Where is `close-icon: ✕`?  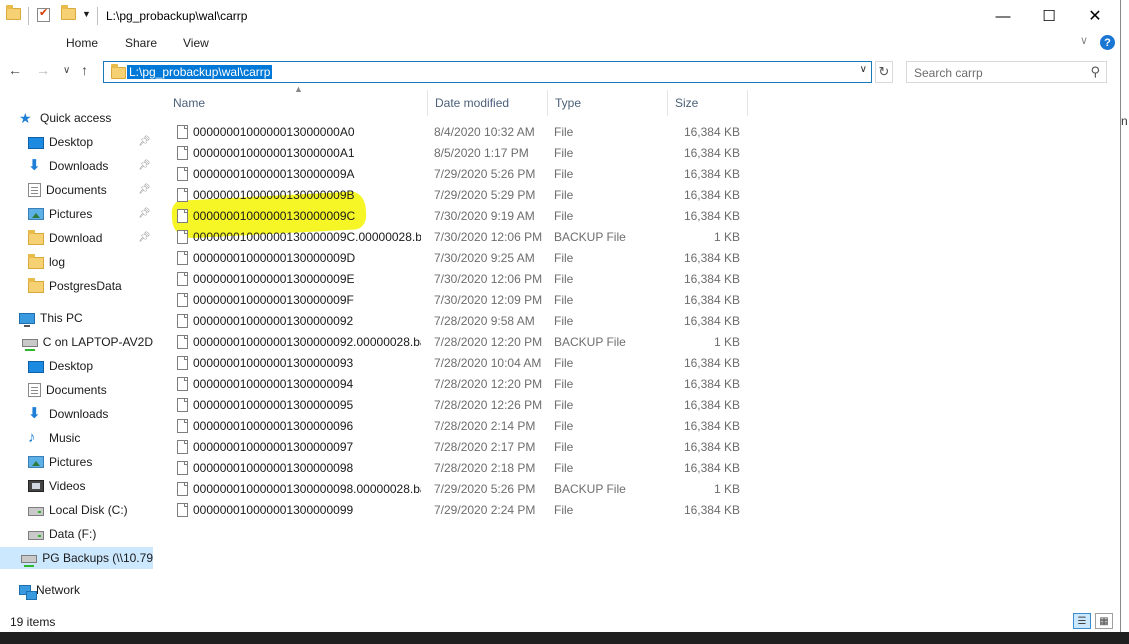
close-icon: ✕ is located at coordinates (1095, 16).